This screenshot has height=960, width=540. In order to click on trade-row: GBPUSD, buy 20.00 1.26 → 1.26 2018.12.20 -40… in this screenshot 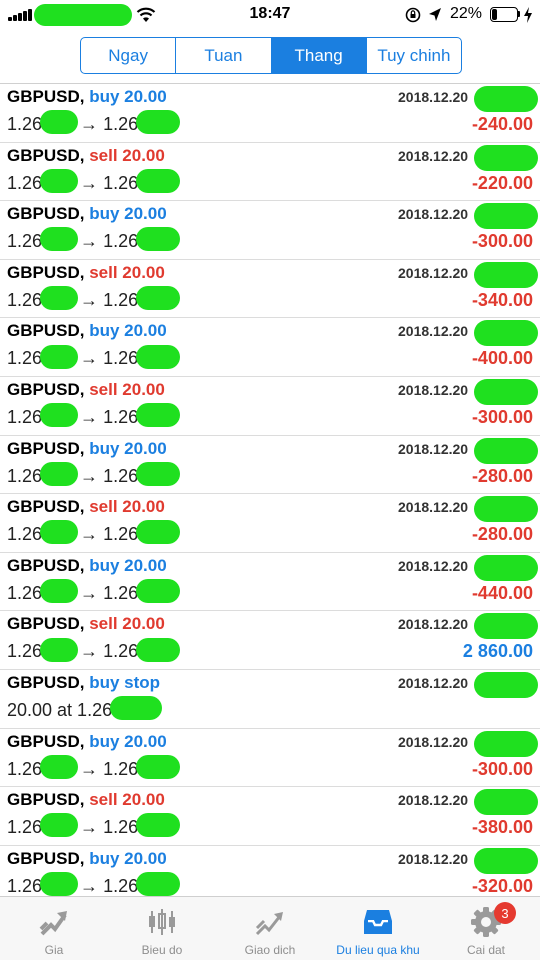, I will do `click(270, 347)`.